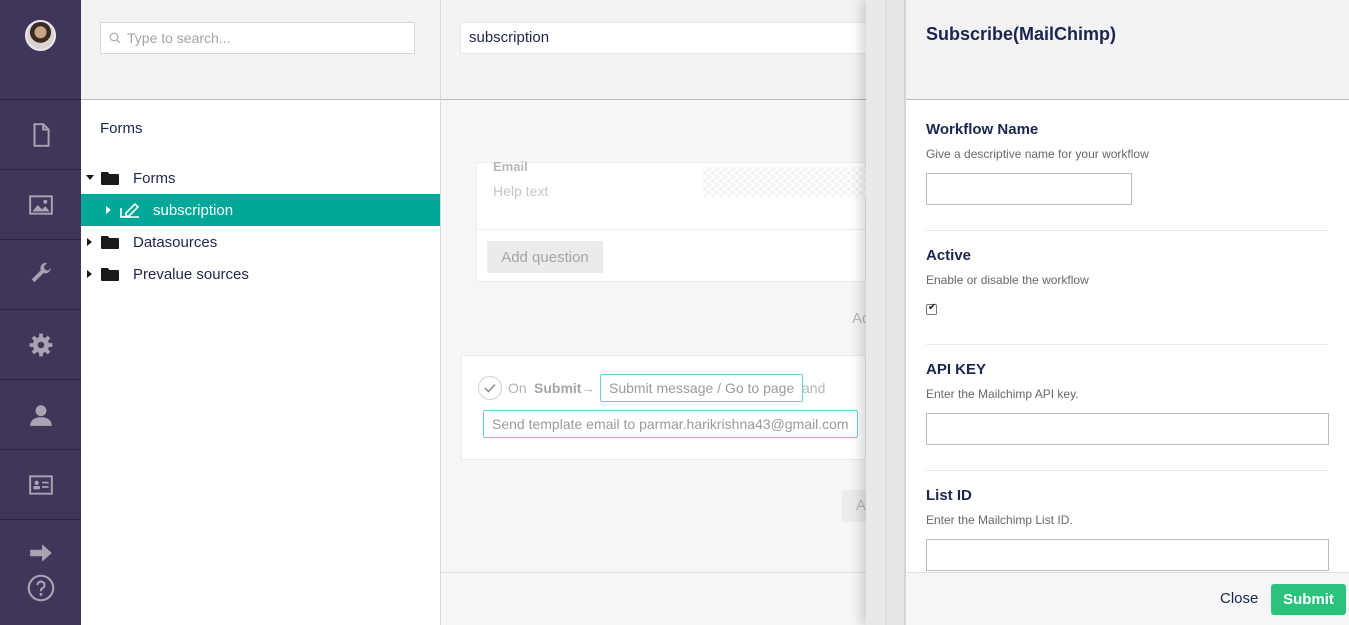 This screenshot has width=1349, height=625. What do you see at coordinates (115, 38) in the screenshot?
I see `search-icon` at bounding box center [115, 38].